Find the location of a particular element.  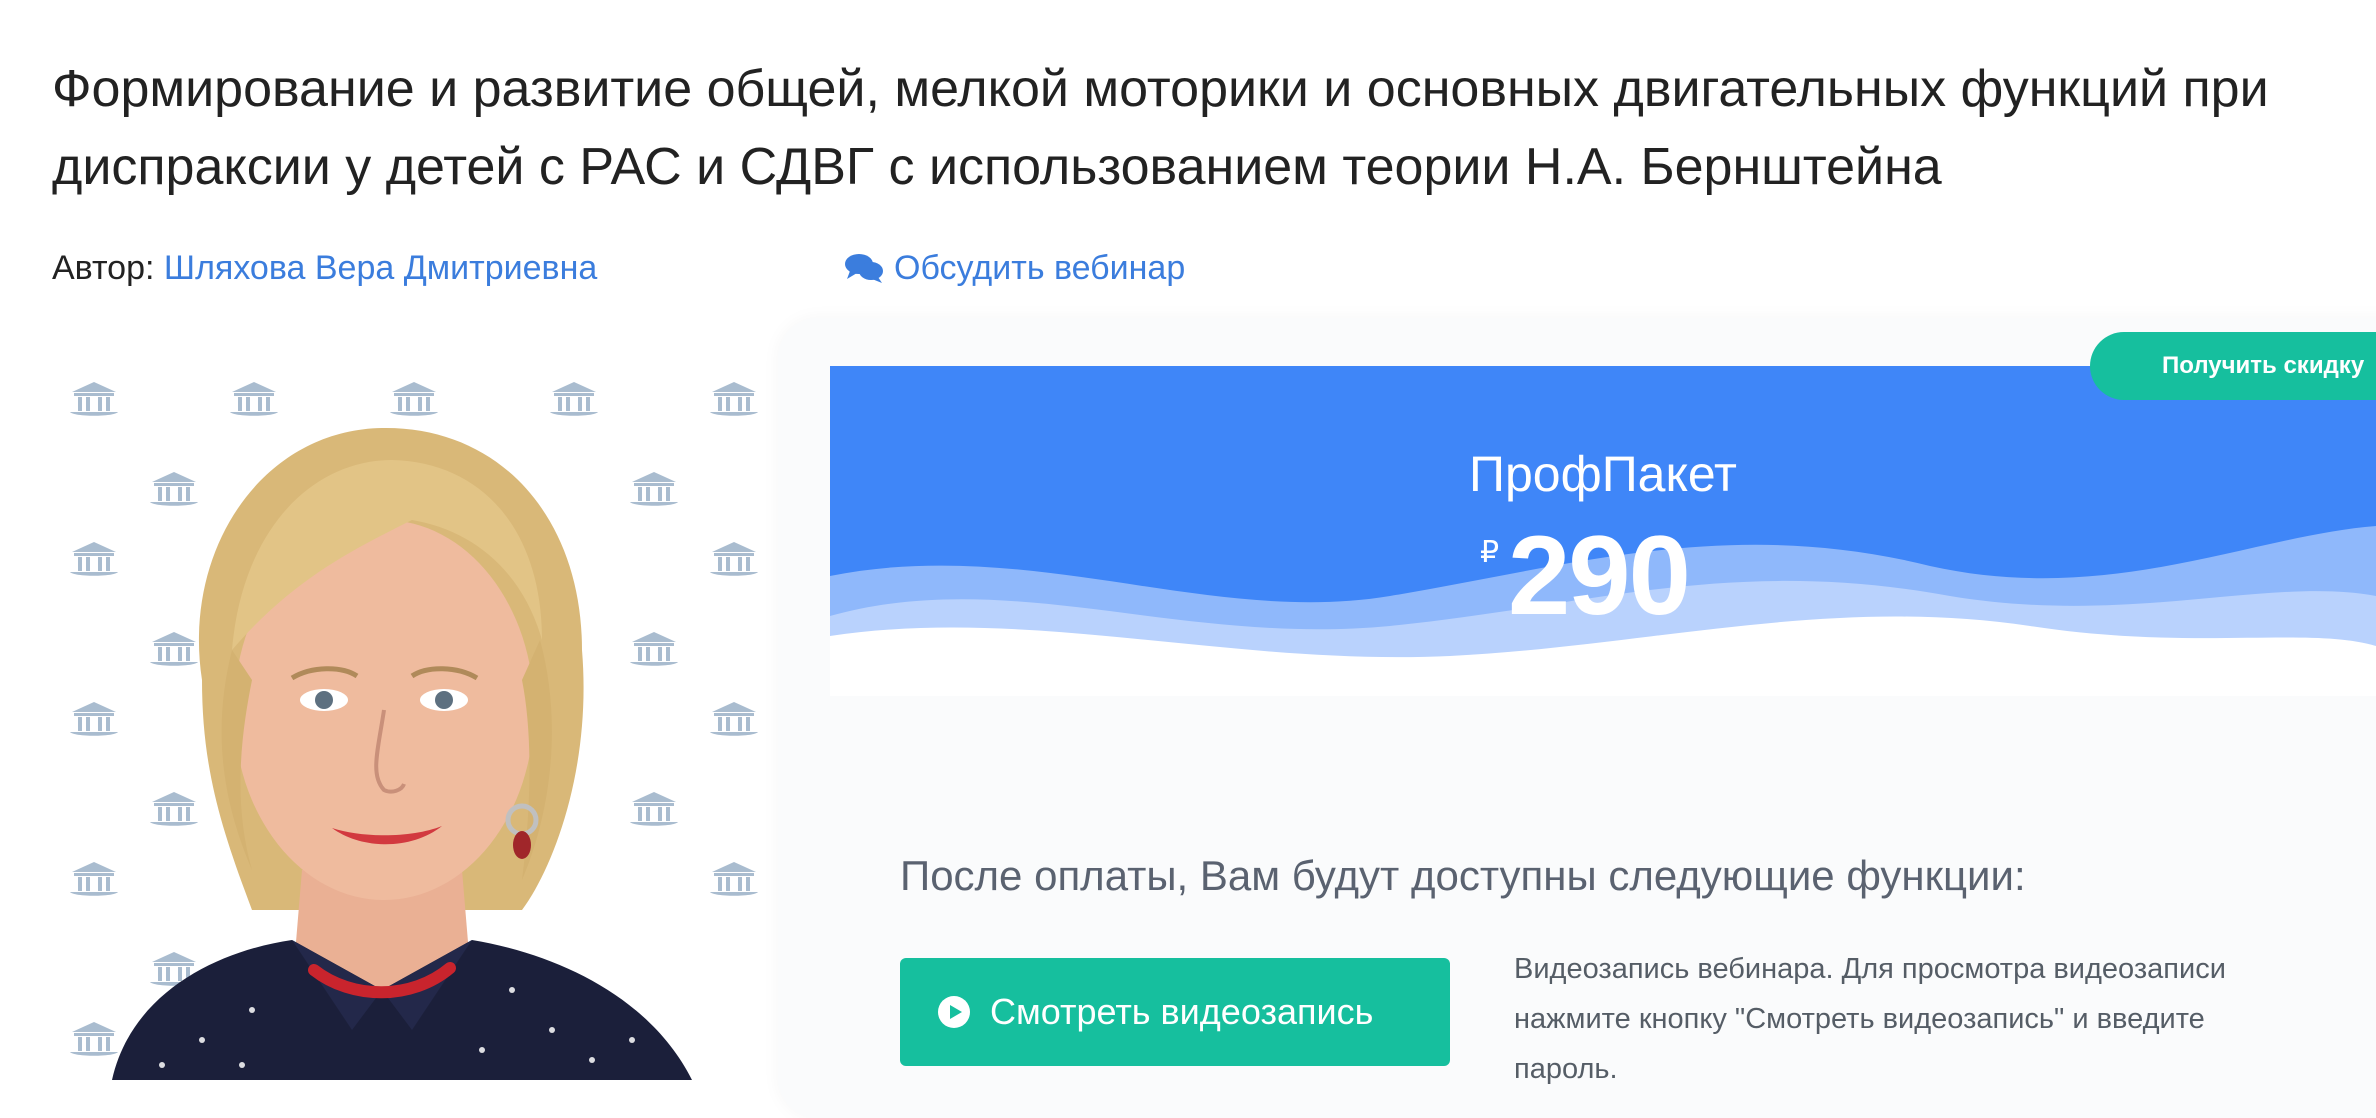

discuss-webinar-link: Обсудить вебинар is located at coordinates (1014, 268).